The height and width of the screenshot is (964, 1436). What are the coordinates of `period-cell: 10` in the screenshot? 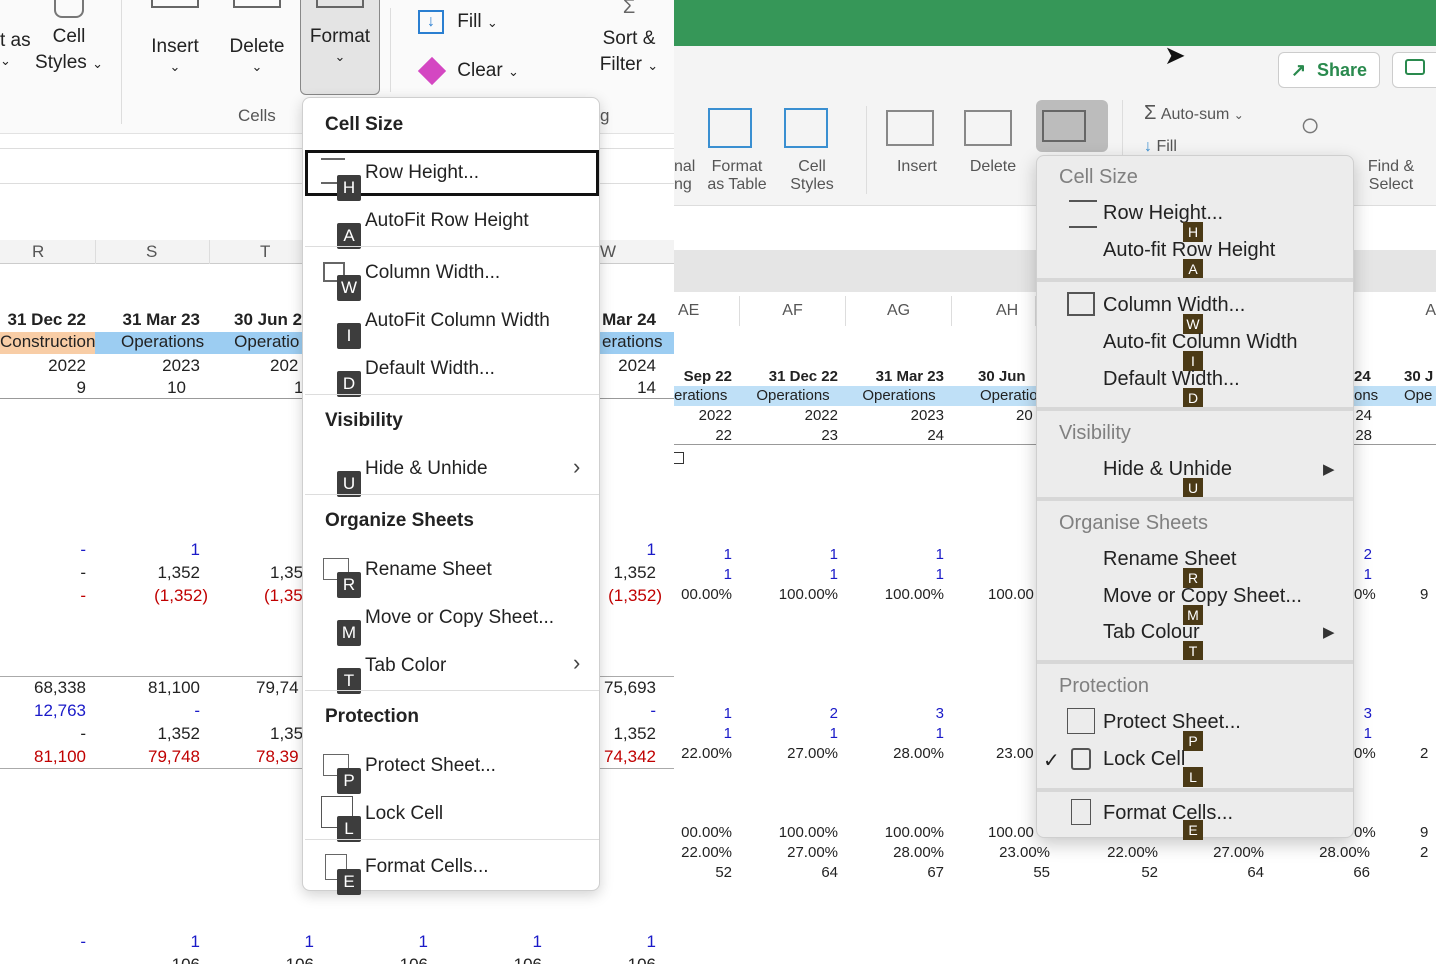 It's located at (143, 388).